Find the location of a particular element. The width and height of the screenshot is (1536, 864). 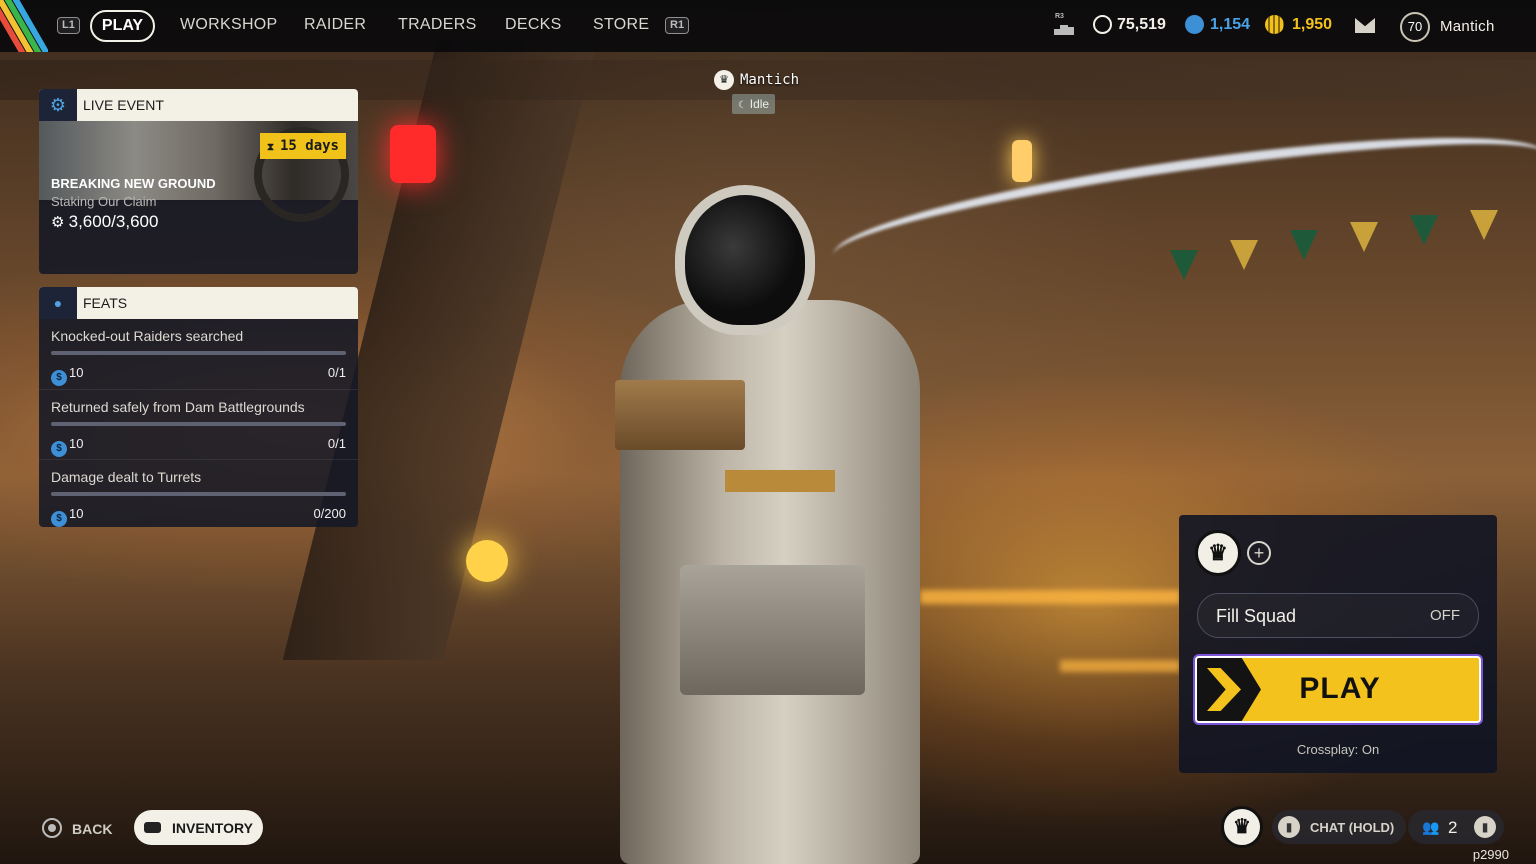

event-progress: ⚙ 3,600/3,600 is located at coordinates (104, 222).